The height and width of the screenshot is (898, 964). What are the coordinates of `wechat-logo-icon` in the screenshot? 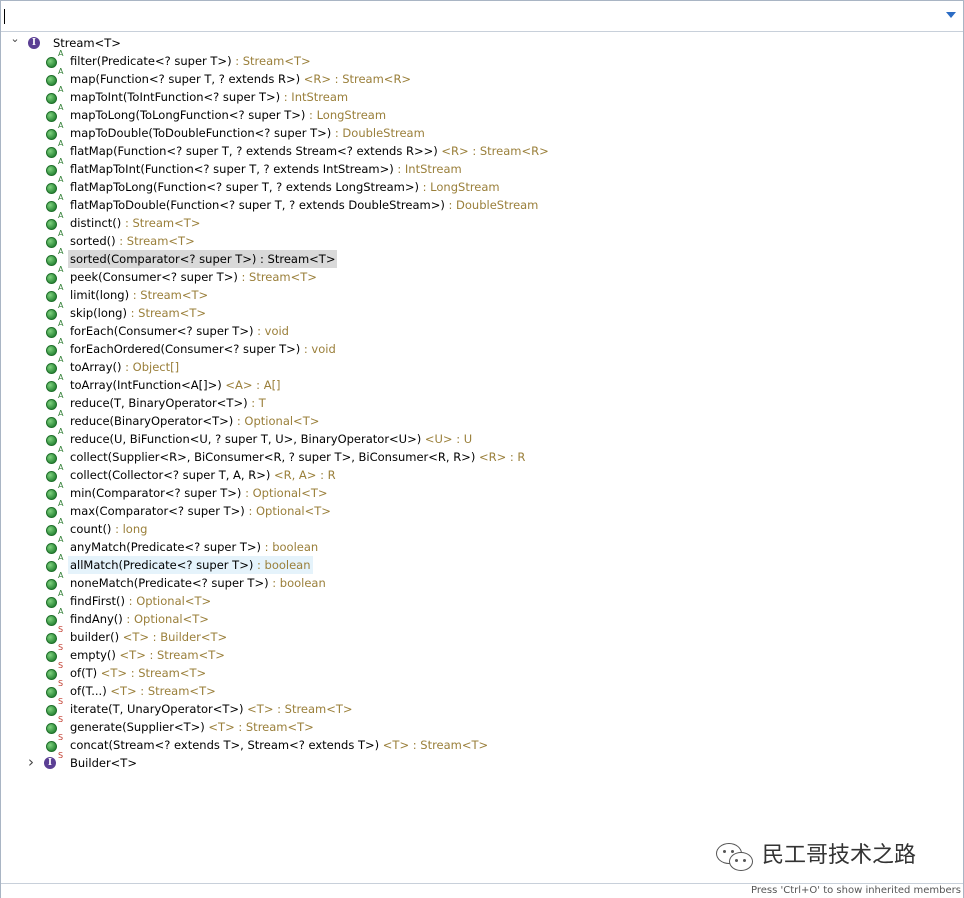 It's located at (736, 856).